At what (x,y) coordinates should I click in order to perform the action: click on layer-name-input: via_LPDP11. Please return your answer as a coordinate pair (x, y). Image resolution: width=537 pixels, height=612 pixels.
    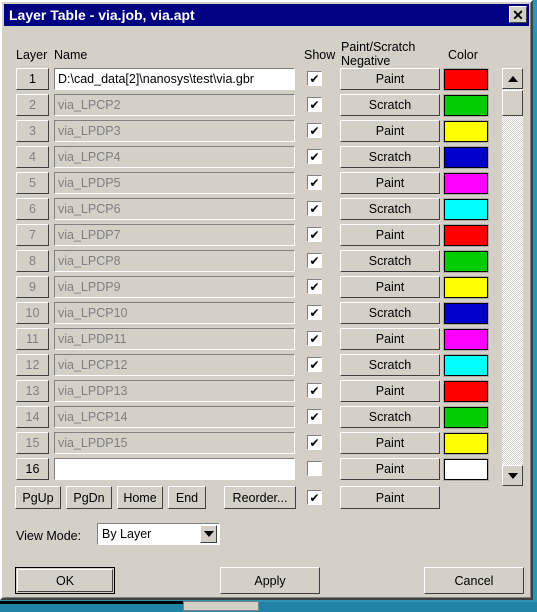
    Looking at the image, I should click on (174, 339).